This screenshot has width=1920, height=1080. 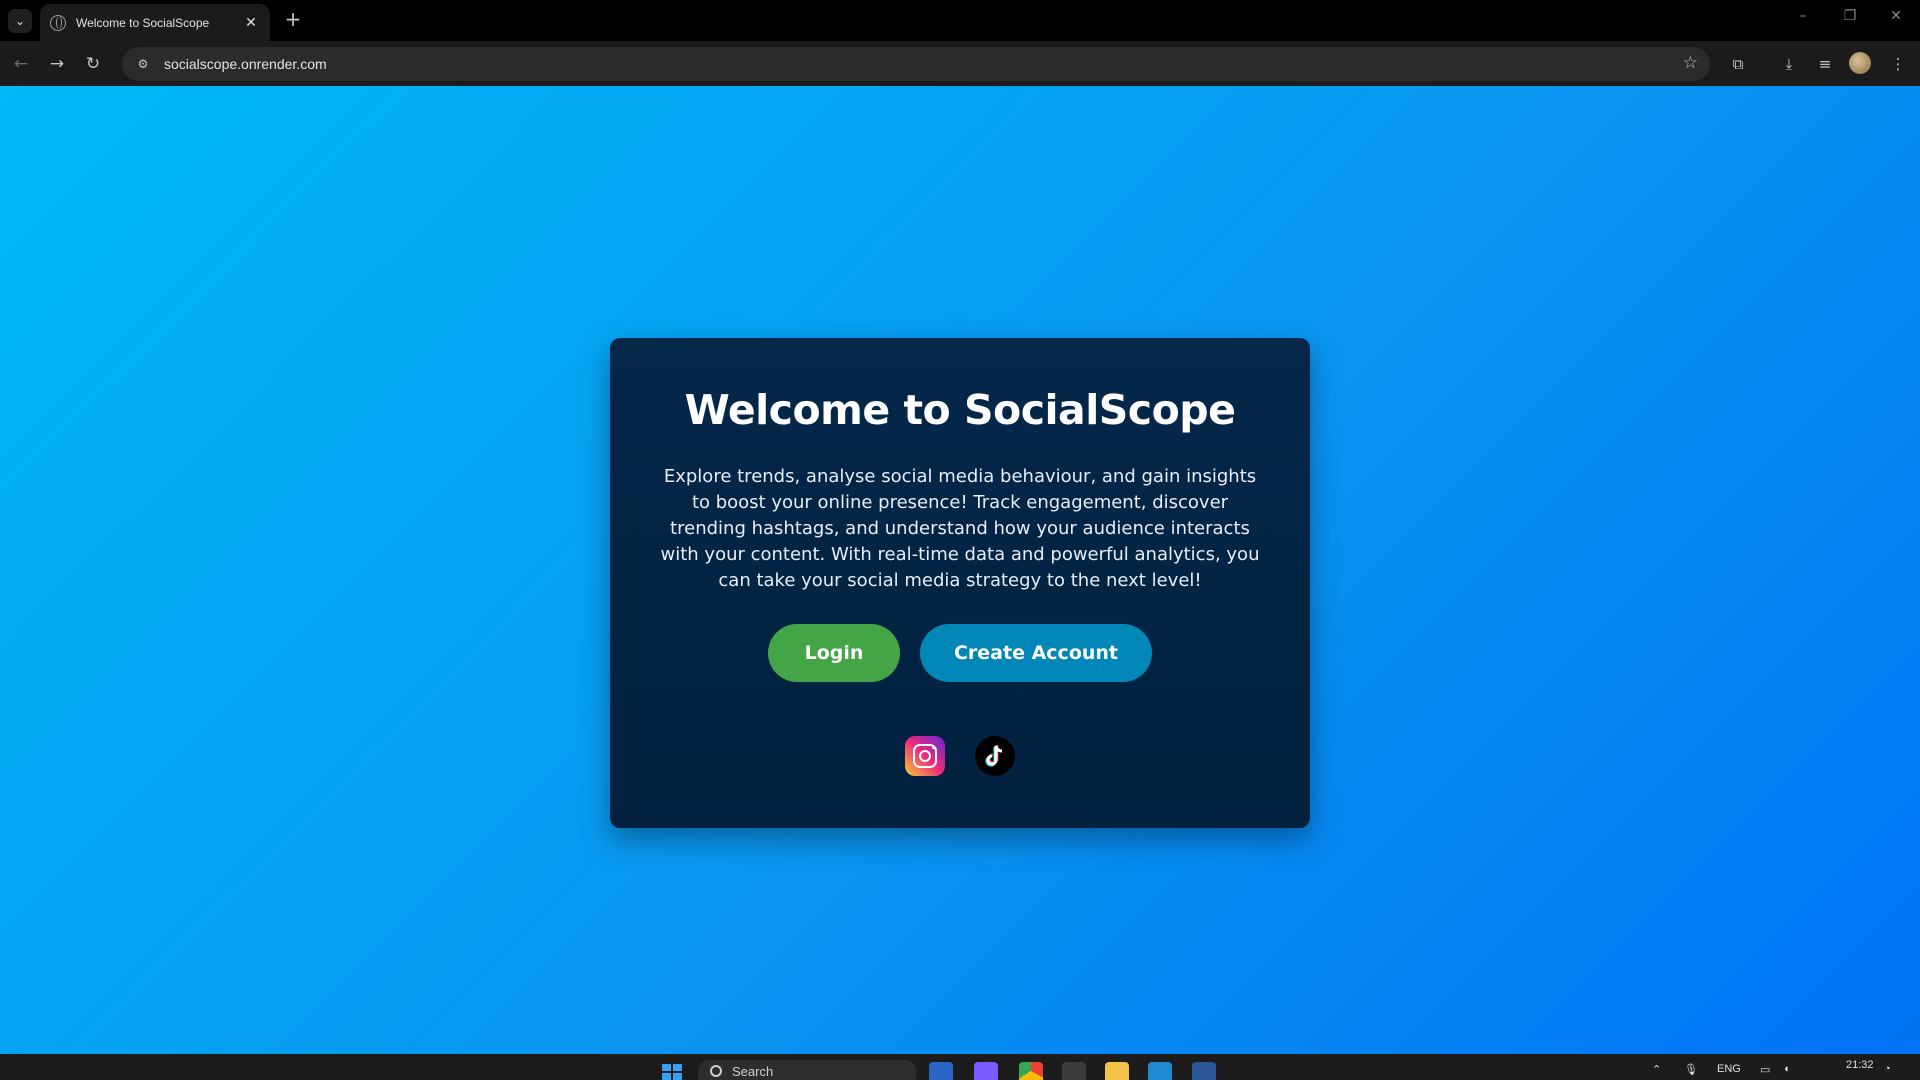 What do you see at coordinates (1896, 16) in the screenshot?
I see `close-window-icon: ✕` at bounding box center [1896, 16].